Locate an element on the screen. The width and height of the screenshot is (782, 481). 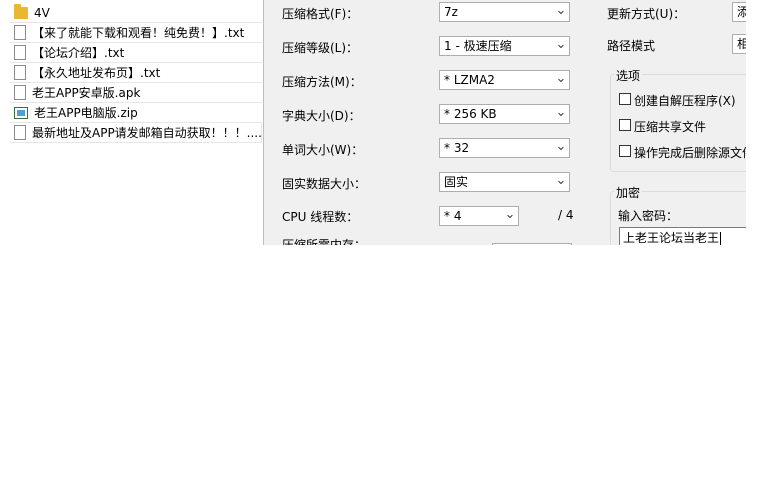
method-select: * LZMA2 is located at coordinates (504, 80).